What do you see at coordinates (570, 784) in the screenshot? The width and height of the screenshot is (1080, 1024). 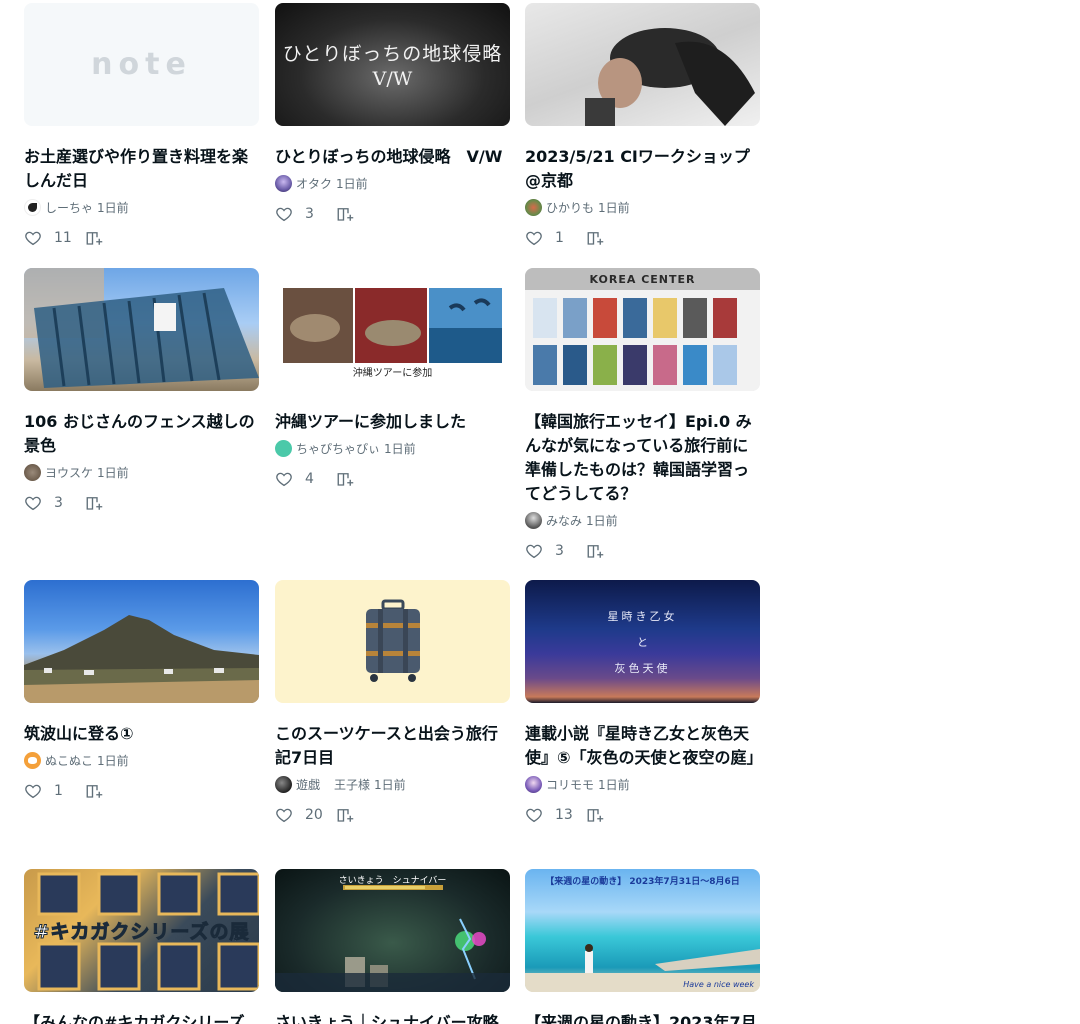 I see `author-name: コリモモ` at bounding box center [570, 784].